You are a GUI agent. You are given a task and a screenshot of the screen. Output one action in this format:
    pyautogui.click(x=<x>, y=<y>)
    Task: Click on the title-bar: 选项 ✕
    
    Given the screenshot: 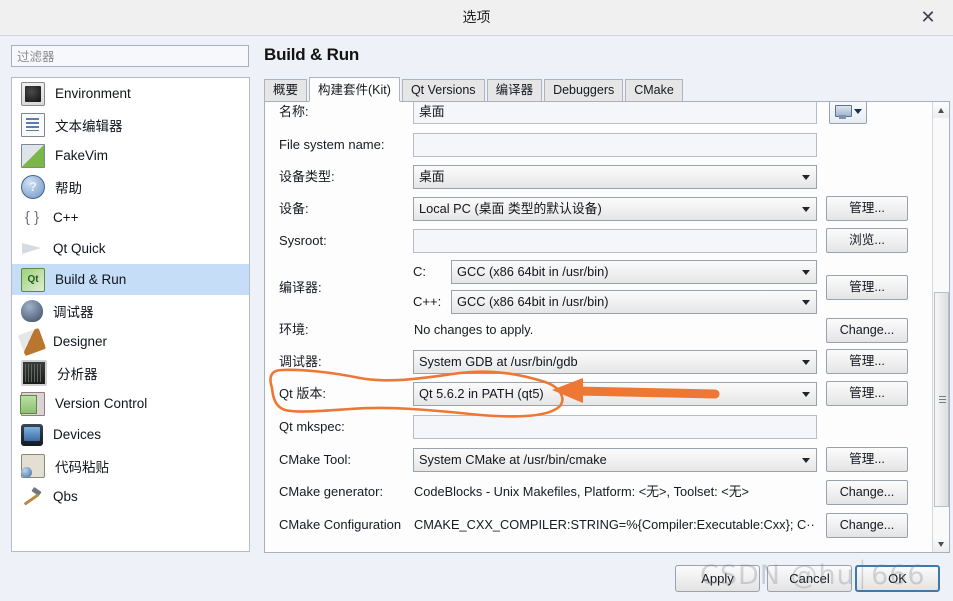 What is the action you would take?
    pyautogui.click(x=476, y=18)
    